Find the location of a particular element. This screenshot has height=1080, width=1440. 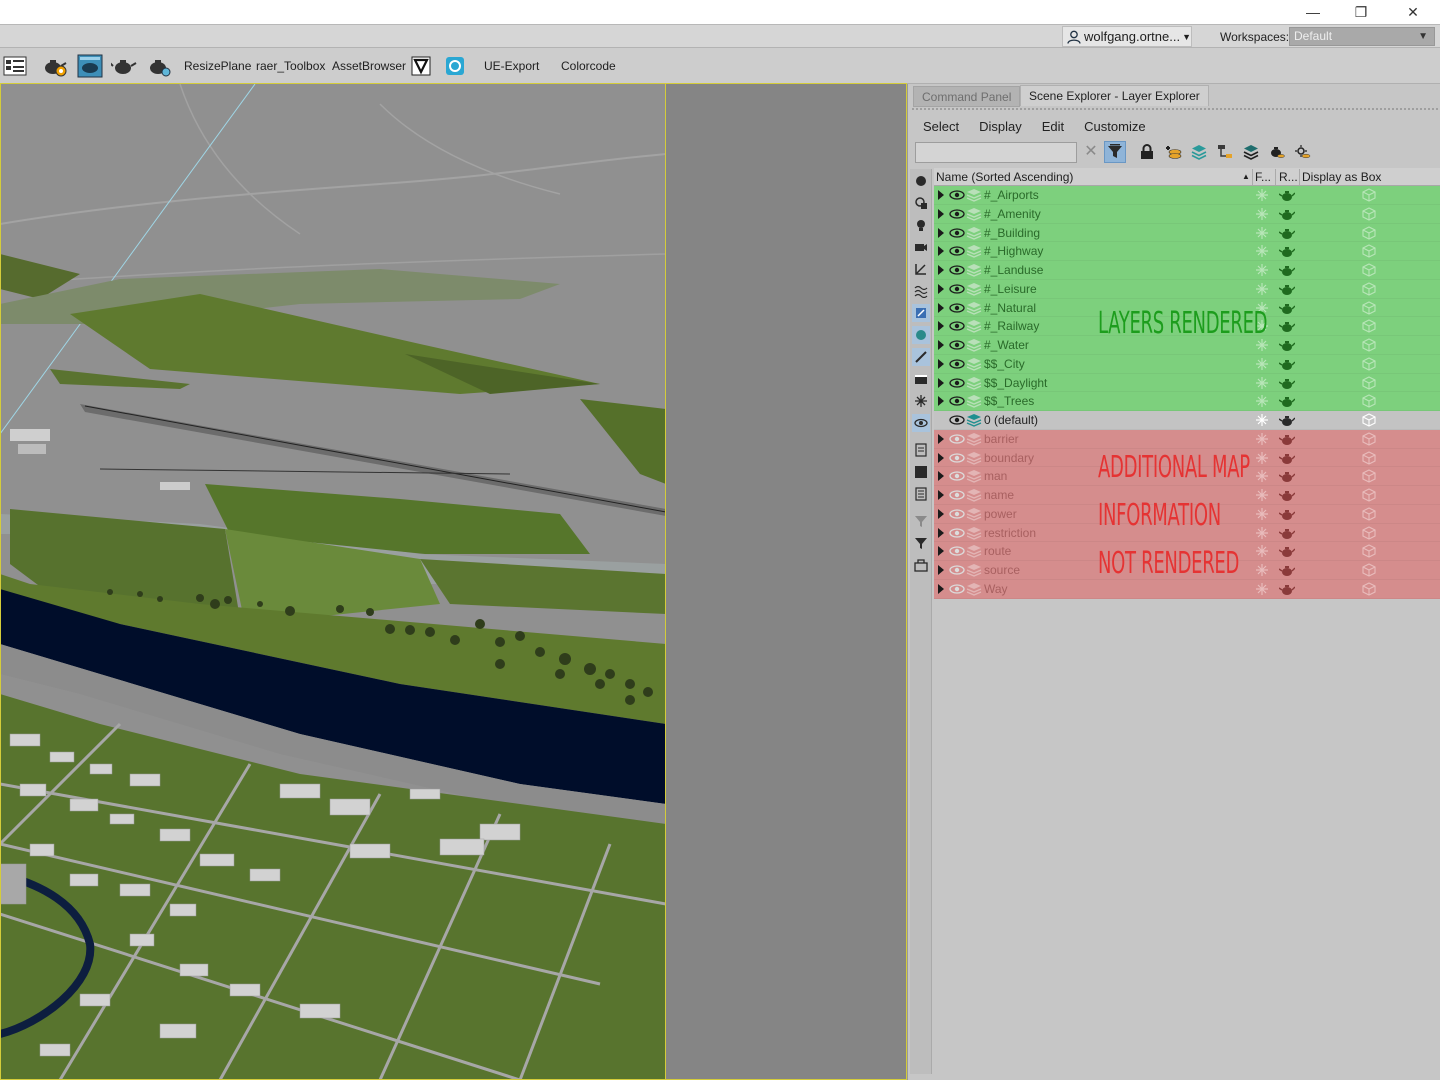

restore-button: ❐ is located at coordinates (1361, 12).